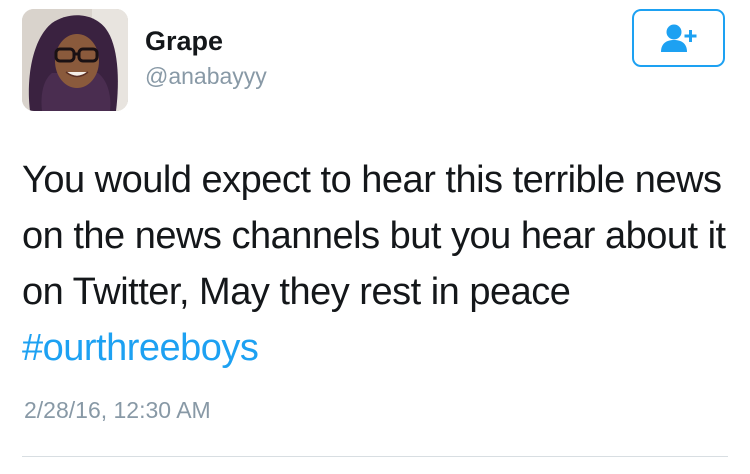 This screenshot has height=474, width=750. Describe the element at coordinates (375, 456) in the screenshot. I see `divider` at that location.